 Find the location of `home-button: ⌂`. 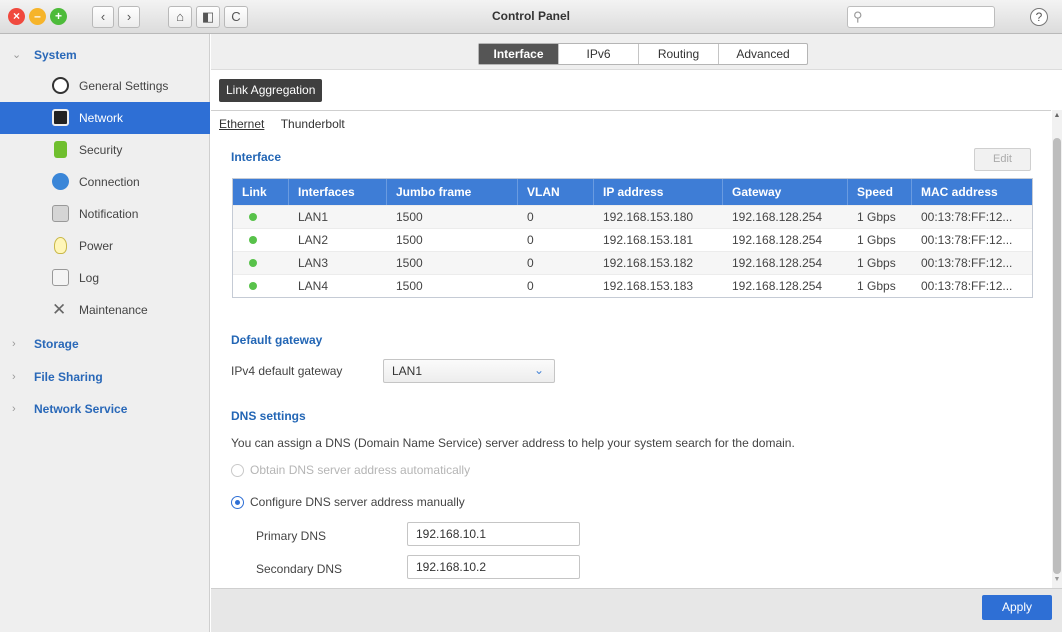

home-button: ⌂ is located at coordinates (180, 17).